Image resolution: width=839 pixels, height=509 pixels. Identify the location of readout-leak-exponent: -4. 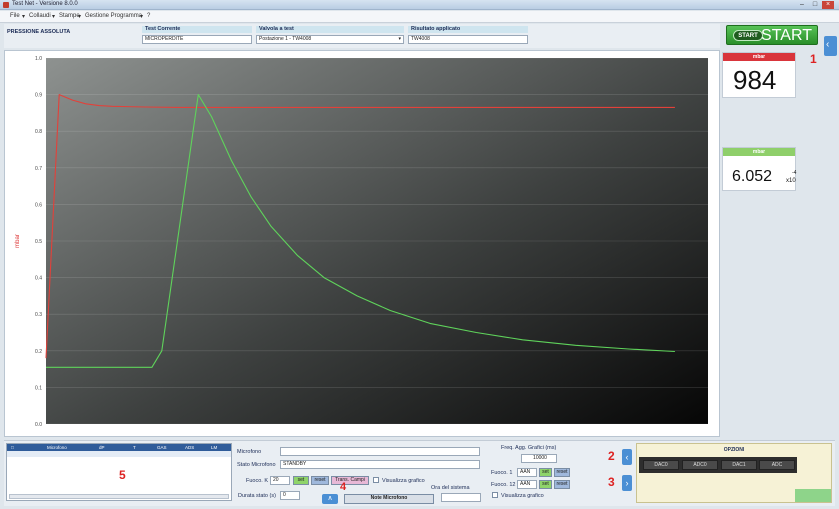
(794, 173).